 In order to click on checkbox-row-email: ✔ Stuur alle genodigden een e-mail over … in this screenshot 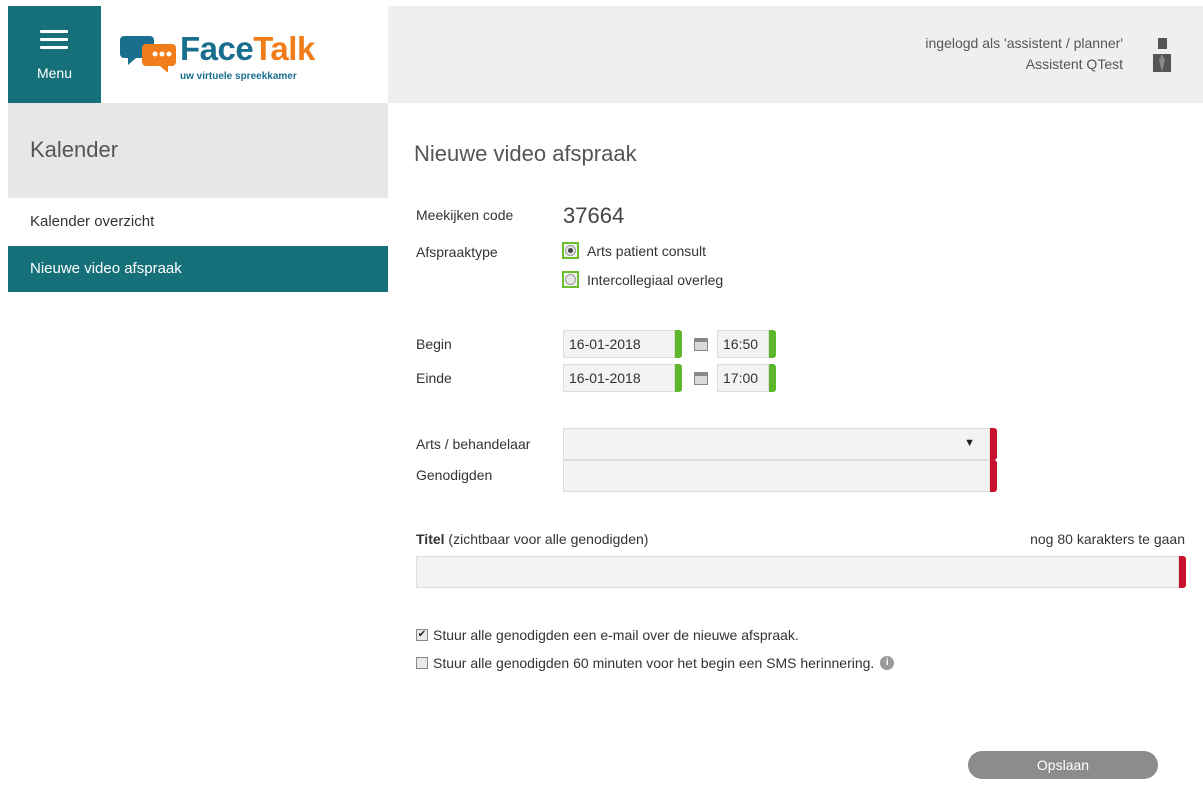, I will do `click(607, 635)`.